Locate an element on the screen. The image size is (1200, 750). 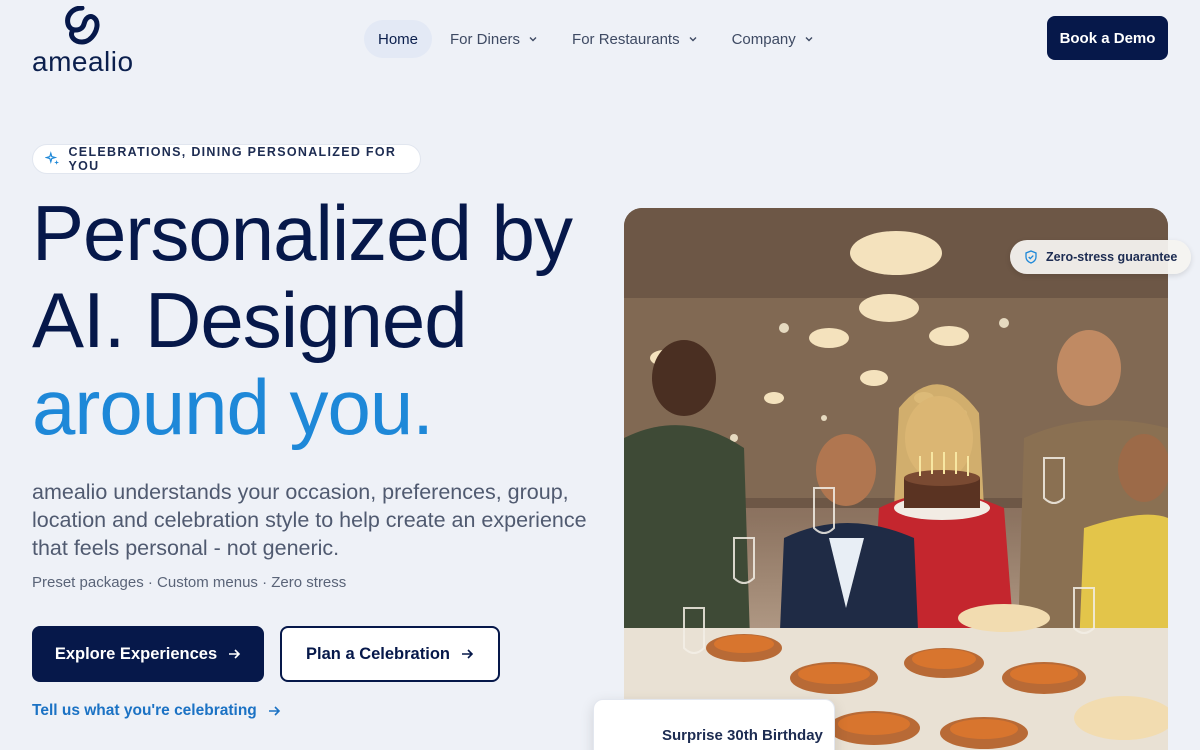
nav-item-label: Home is located at coordinates (398, 39).